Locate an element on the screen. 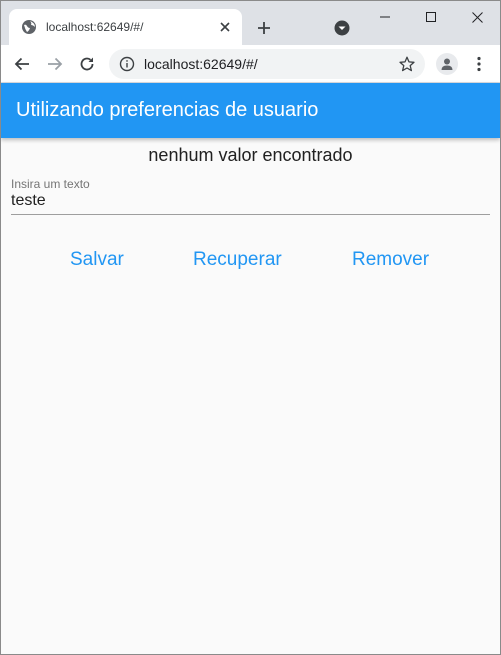 Image resolution: width=501 pixels, height=655 pixels. close-tab-icon is located at coordinates (225, 27).